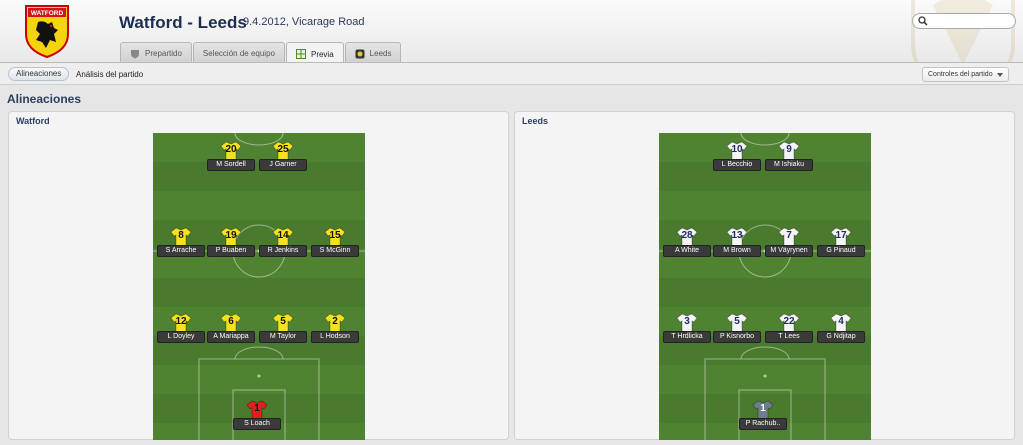 The width and height of the screenshot is (1023, 445). What do you see at coordinates (257, 416) in the screenshot?
I see `player-home-10: 1 S Loach` at bounding box center [257, 416].